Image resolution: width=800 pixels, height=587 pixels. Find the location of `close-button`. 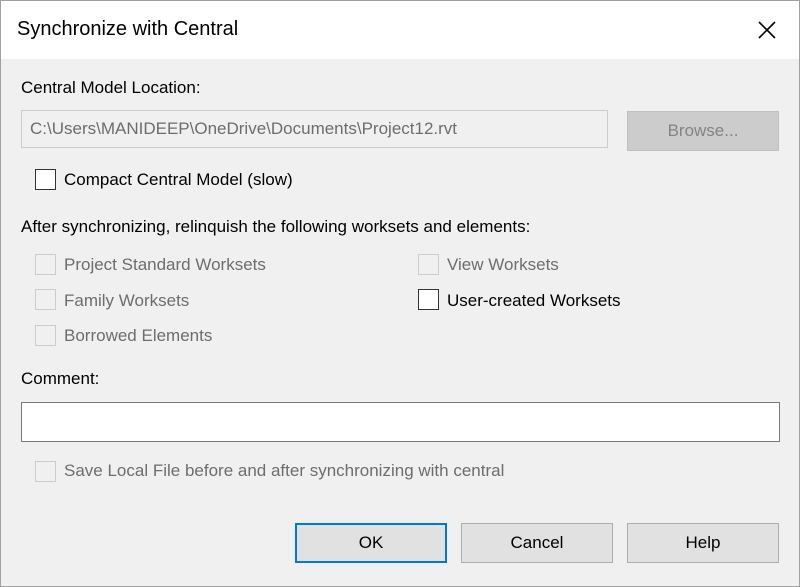

close-button is located at coordinates (767, 30).